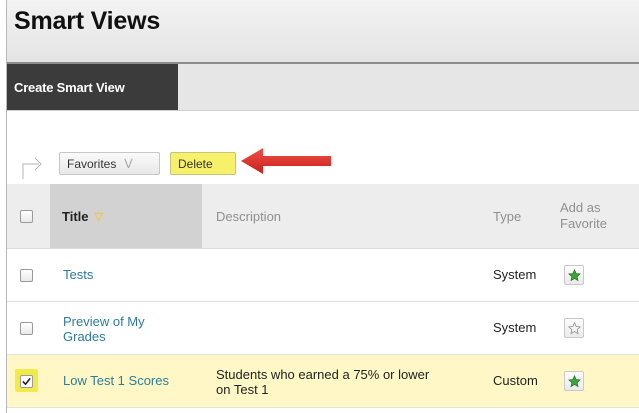 The height and width of the screenshot is (413, 639). What do you see at coordinates (242, 389) in the screenshot?
I see `row-description-line2: on Test 1` at bounding box center [242, 389].